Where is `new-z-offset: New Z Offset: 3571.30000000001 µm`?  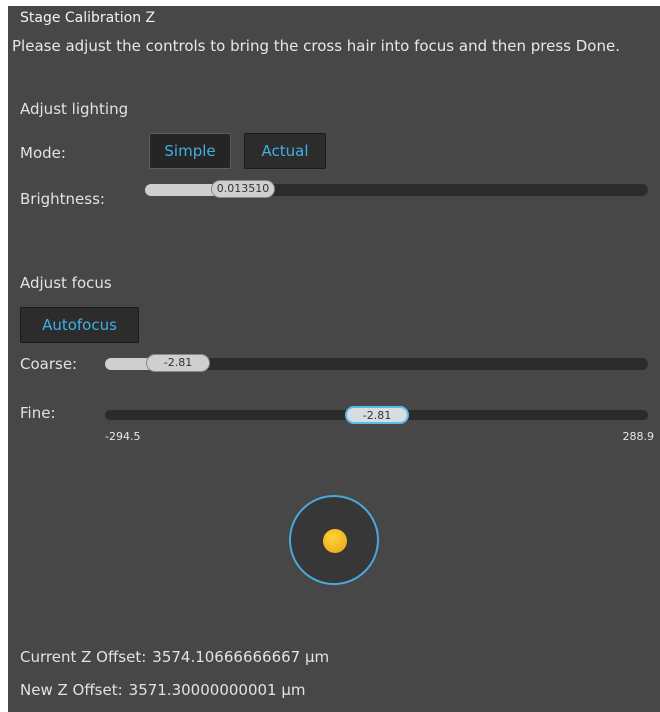
new-z-offset: New Z Offset: 3571.30000000001 µm is located at coordinates (163, 690).